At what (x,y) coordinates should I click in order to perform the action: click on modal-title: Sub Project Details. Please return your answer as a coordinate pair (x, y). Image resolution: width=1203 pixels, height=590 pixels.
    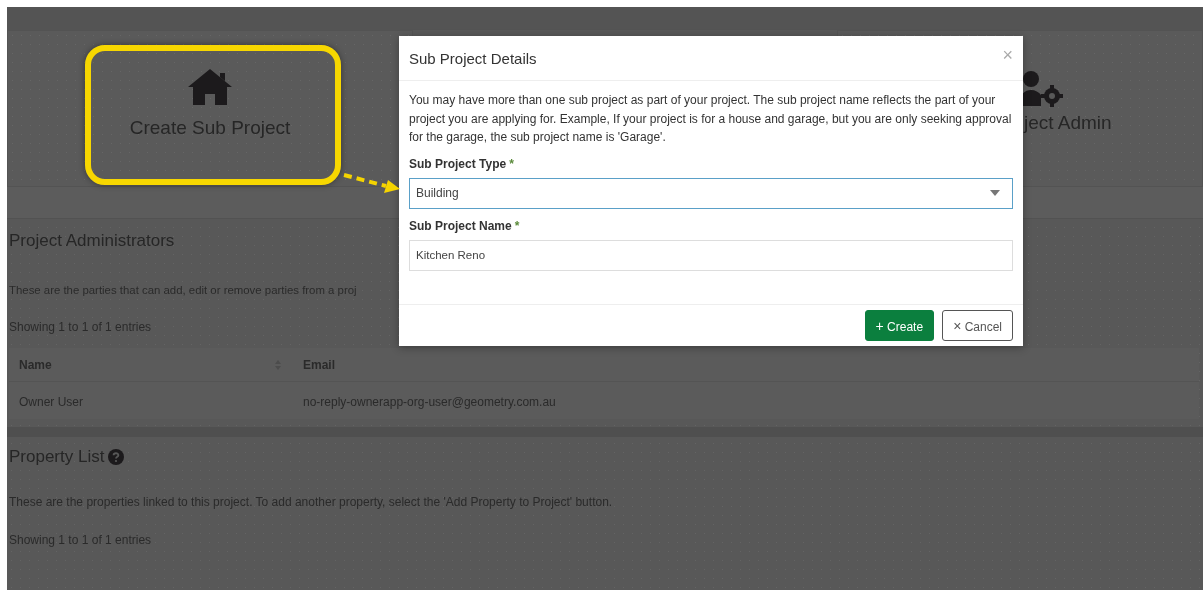
    Looking at the image, I should click on (473, 58).